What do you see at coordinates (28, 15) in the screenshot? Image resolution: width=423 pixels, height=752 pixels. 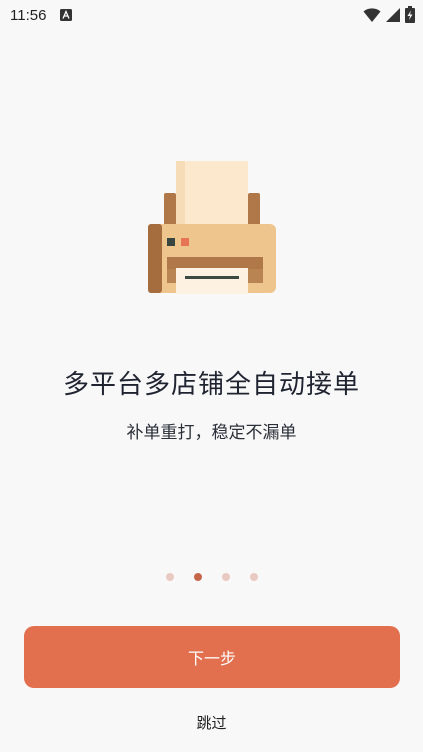 I see `status-time: 11:56` at bounding box center [28, 15].